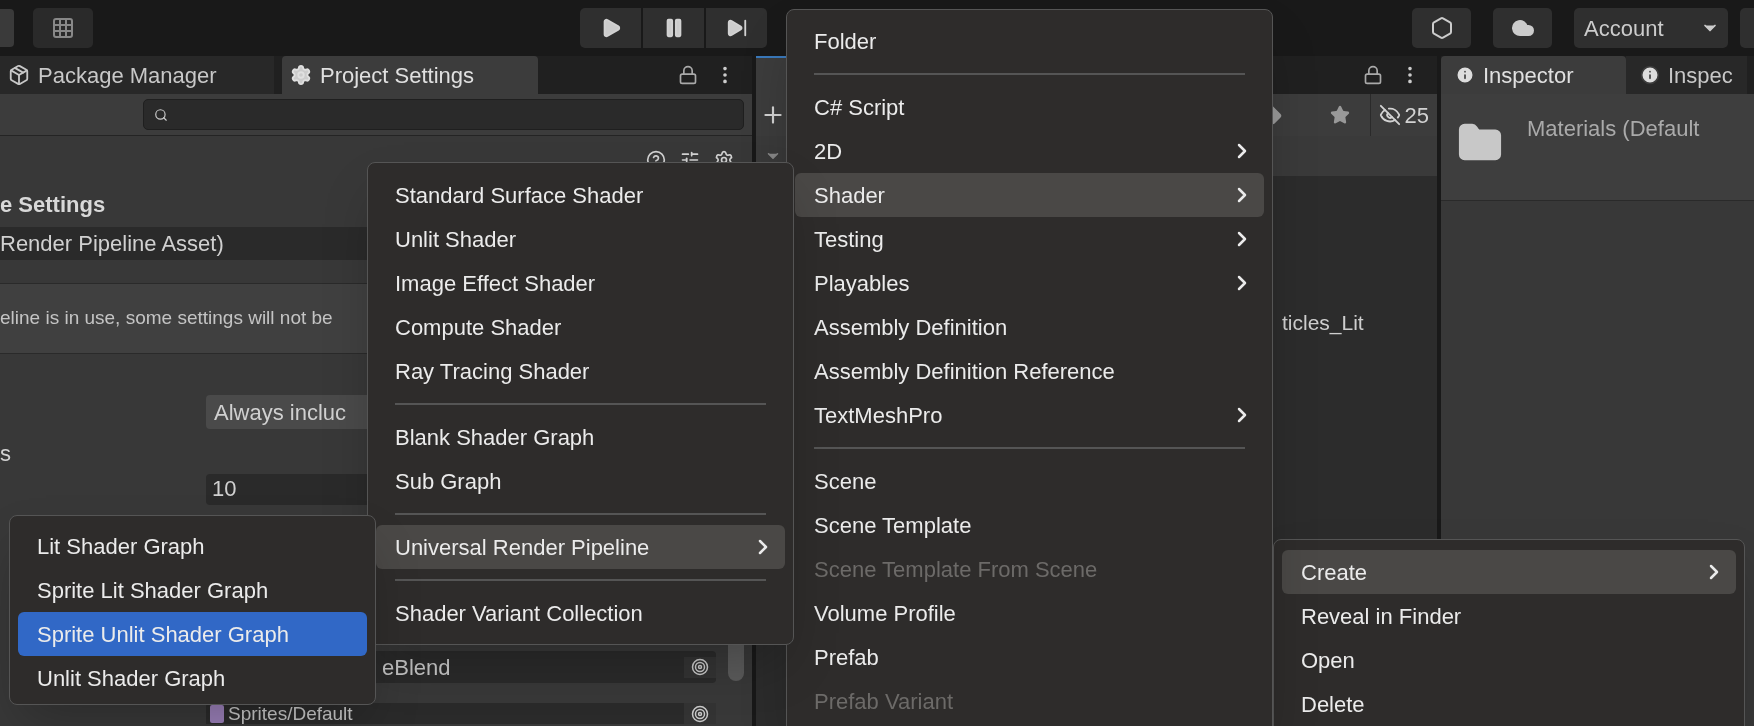  Describe the element at coordinates (1323, 323) in the screenshot. I see `asset-name: ticles_Lit` at that location.